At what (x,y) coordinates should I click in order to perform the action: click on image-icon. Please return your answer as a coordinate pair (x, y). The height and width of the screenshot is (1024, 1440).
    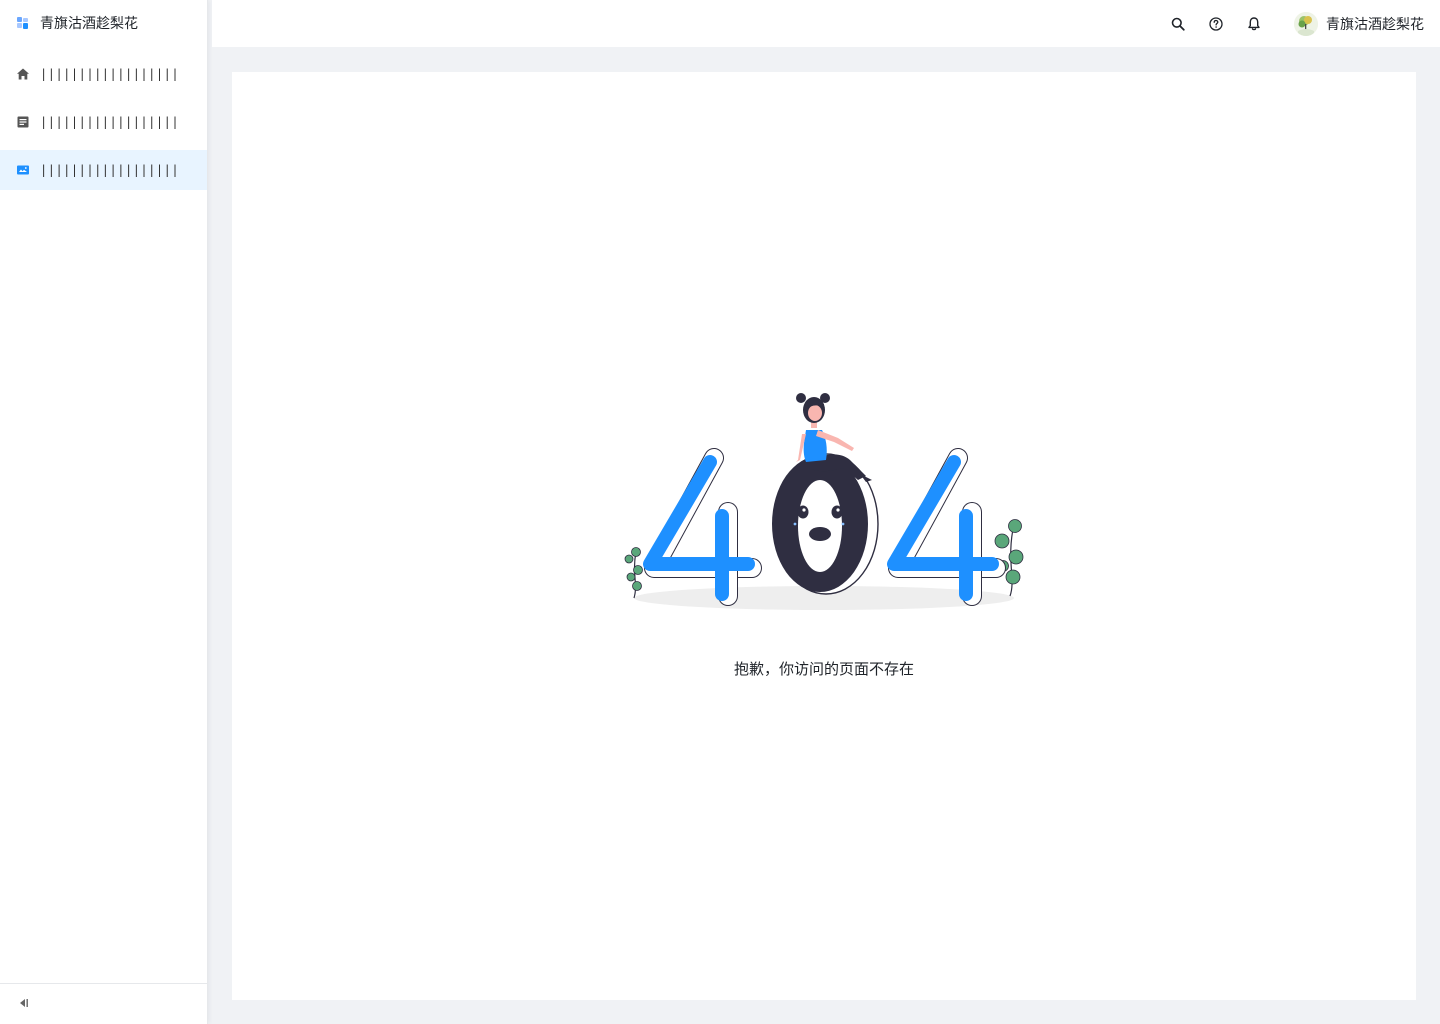
    Looking at the image, I should click on (23, 170).